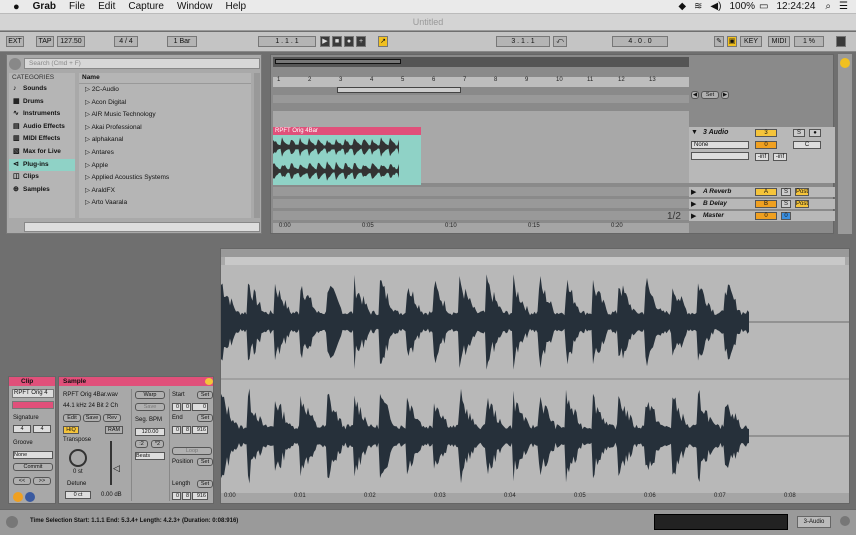 Image resolution: width=856 pixels, height=535 pixels. What do you see at coordinates (42, 127) in the screenshot?
I see `category-audio-effects: ▤ Audio Effects` at bounding box center [42, 127].